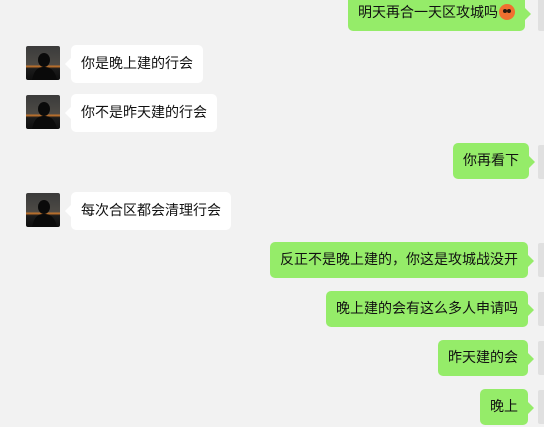 The image size is (544, 427). Describe the element at coordinates (491, 161) in the screenshot. I see `message-text: 你再看下` at that location.